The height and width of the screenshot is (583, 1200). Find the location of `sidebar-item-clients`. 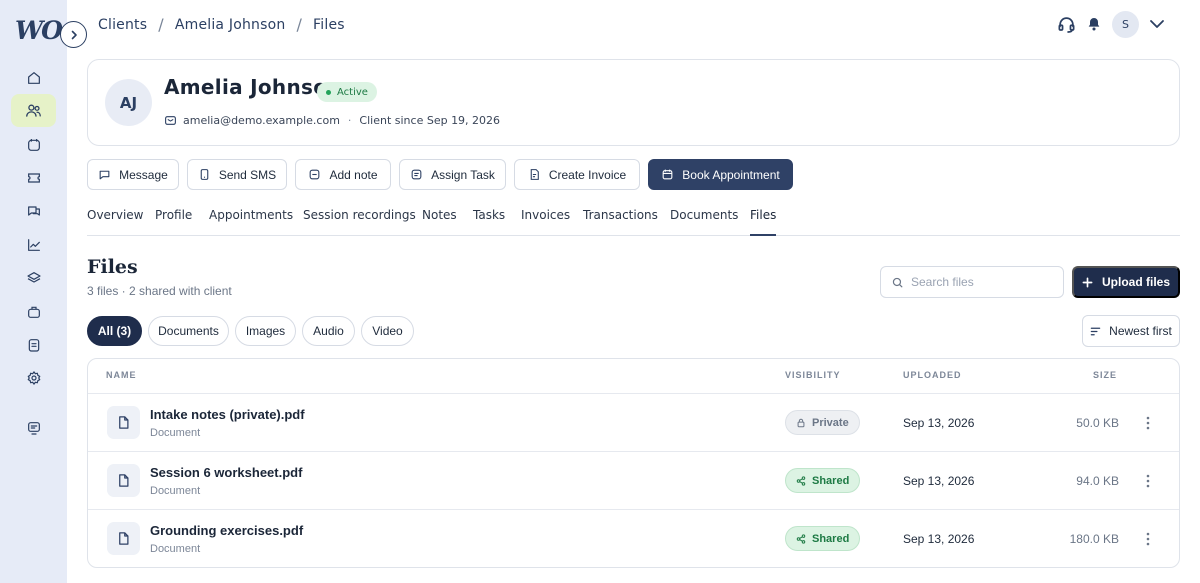

sidebar-item-clients is located at coordinates (33, 110).